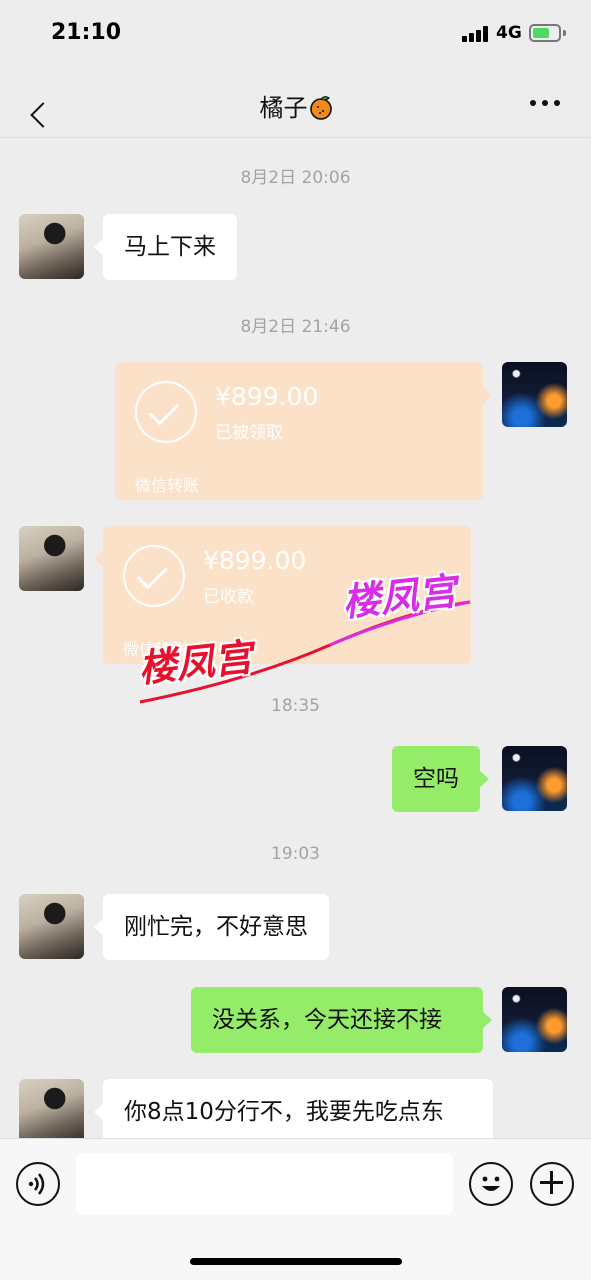 This screenshot has height=1280, width=591. I want to click on battery-tip, so click(564, 33).